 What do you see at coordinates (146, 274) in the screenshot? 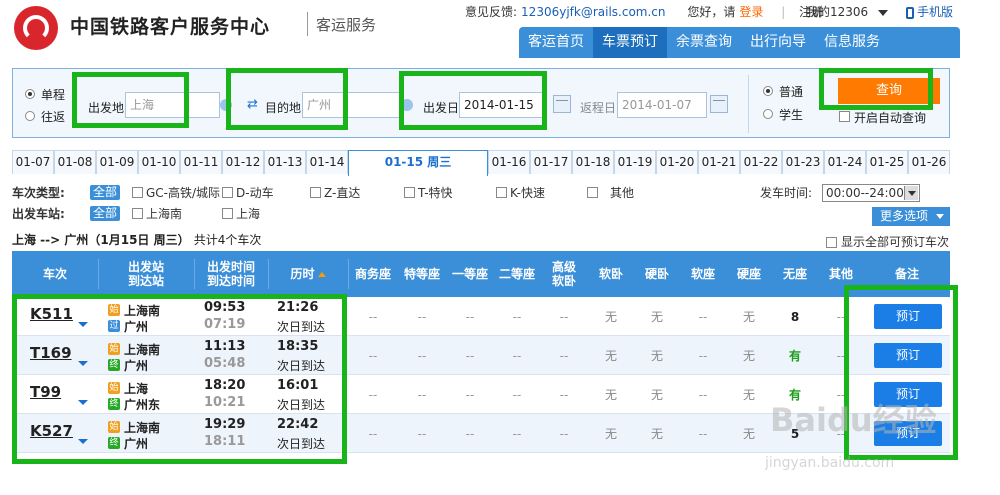
I see `header-stations: 出发站 到达站` at bounding box center [146, 274].